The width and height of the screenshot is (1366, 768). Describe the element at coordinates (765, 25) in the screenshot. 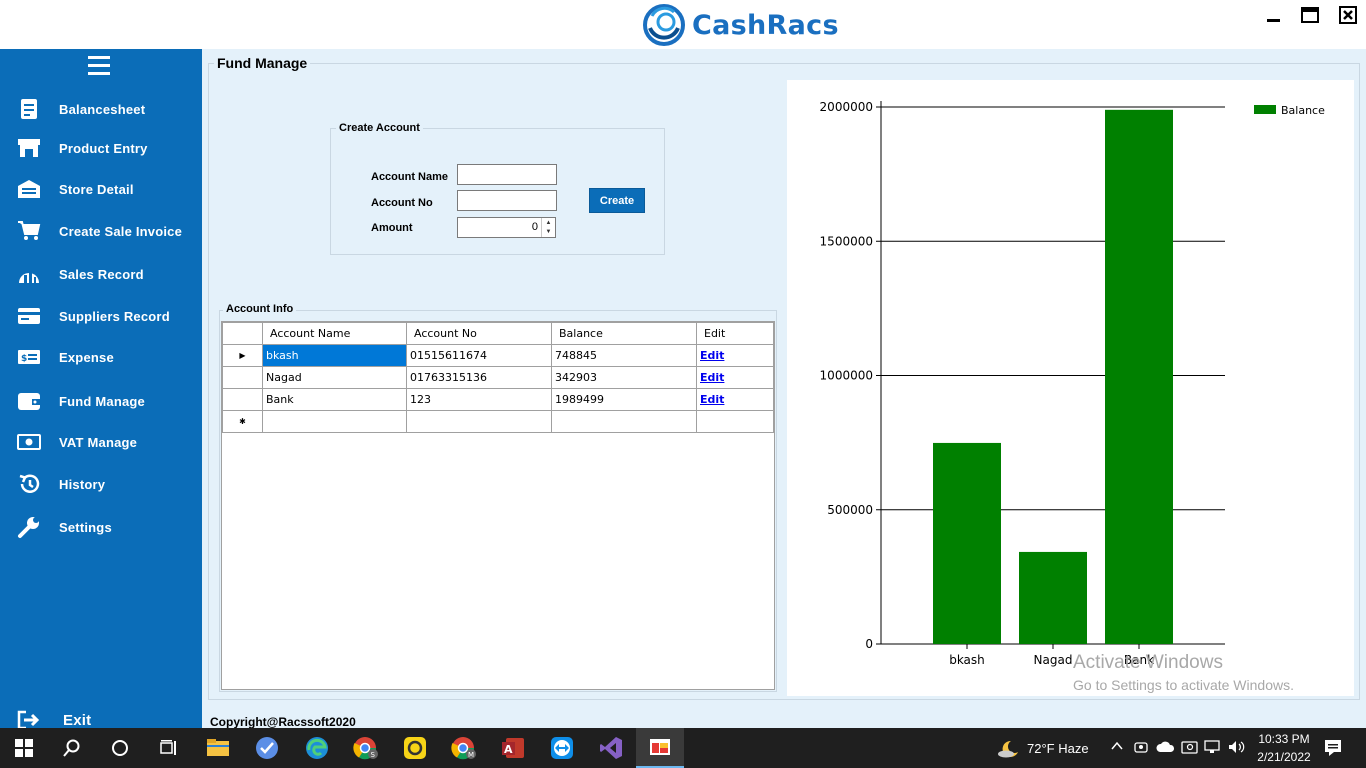

I see `app-title: CashRacs` at that location.